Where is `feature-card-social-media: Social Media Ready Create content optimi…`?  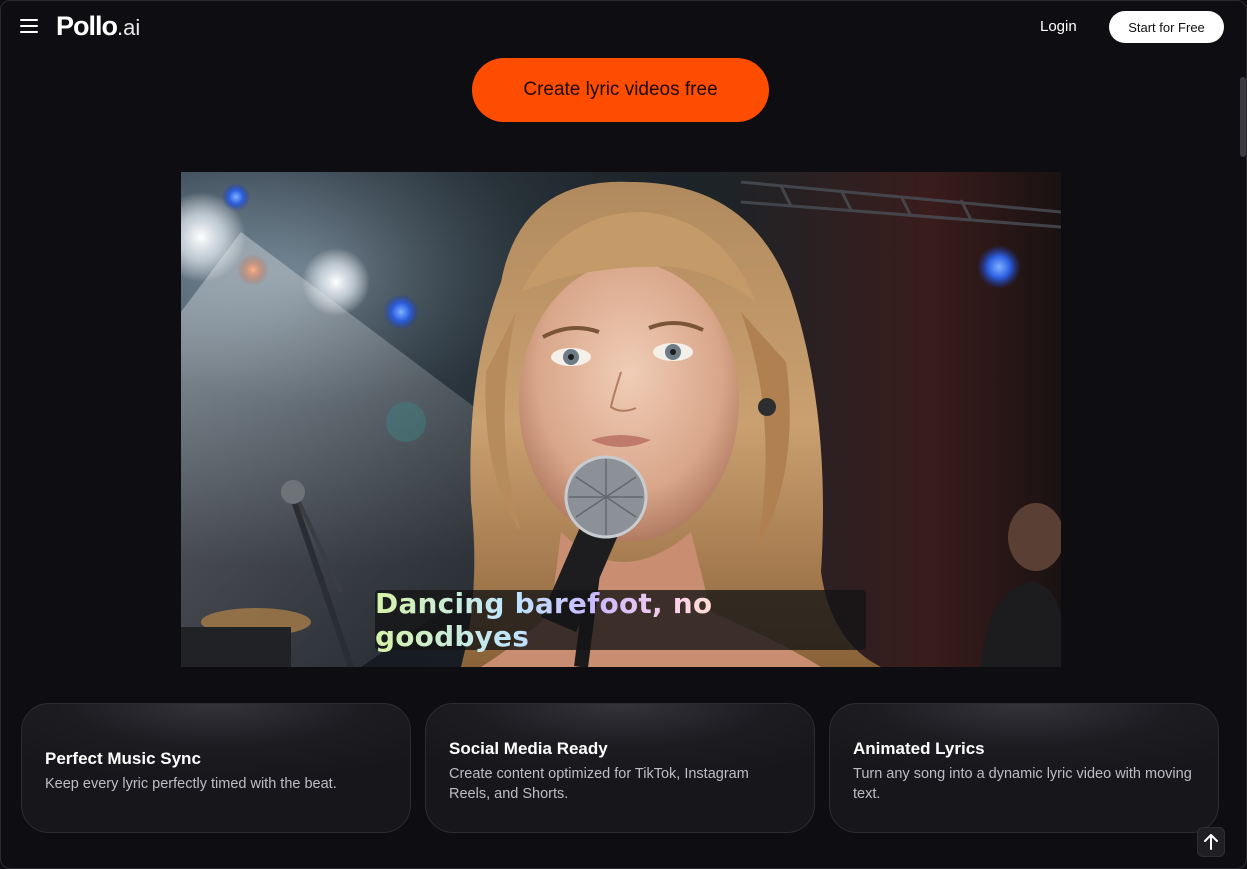 feature-card-social-media: Social Media Ready Create content optimi… is located at coordinates (620, 768).